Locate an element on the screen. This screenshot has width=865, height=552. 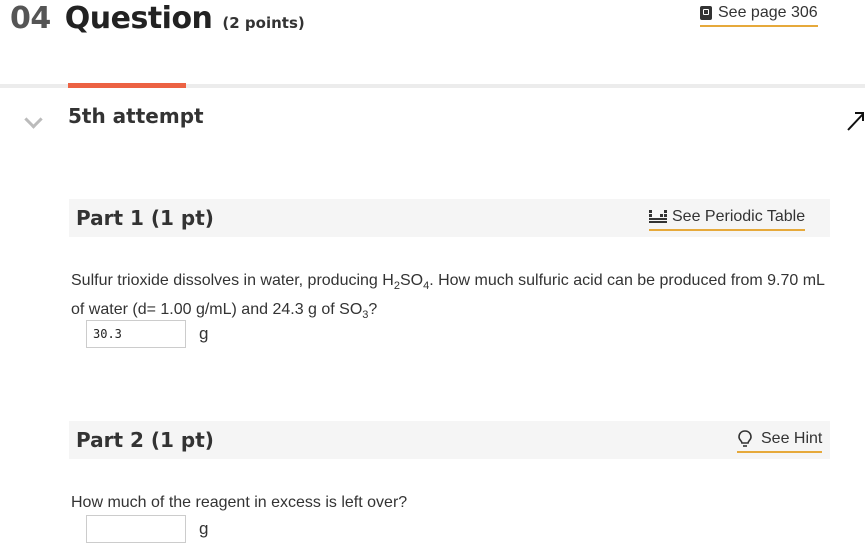
lightbulb-icon is located at coordinates (745, 438).